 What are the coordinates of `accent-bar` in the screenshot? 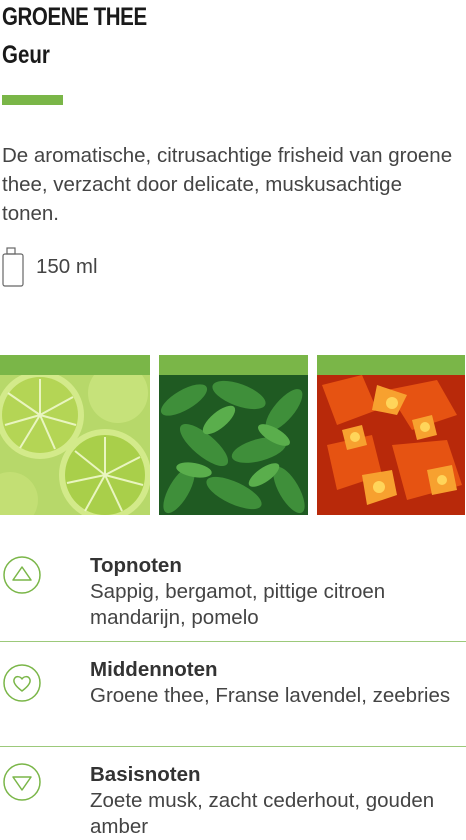 It's located at (32, 100).